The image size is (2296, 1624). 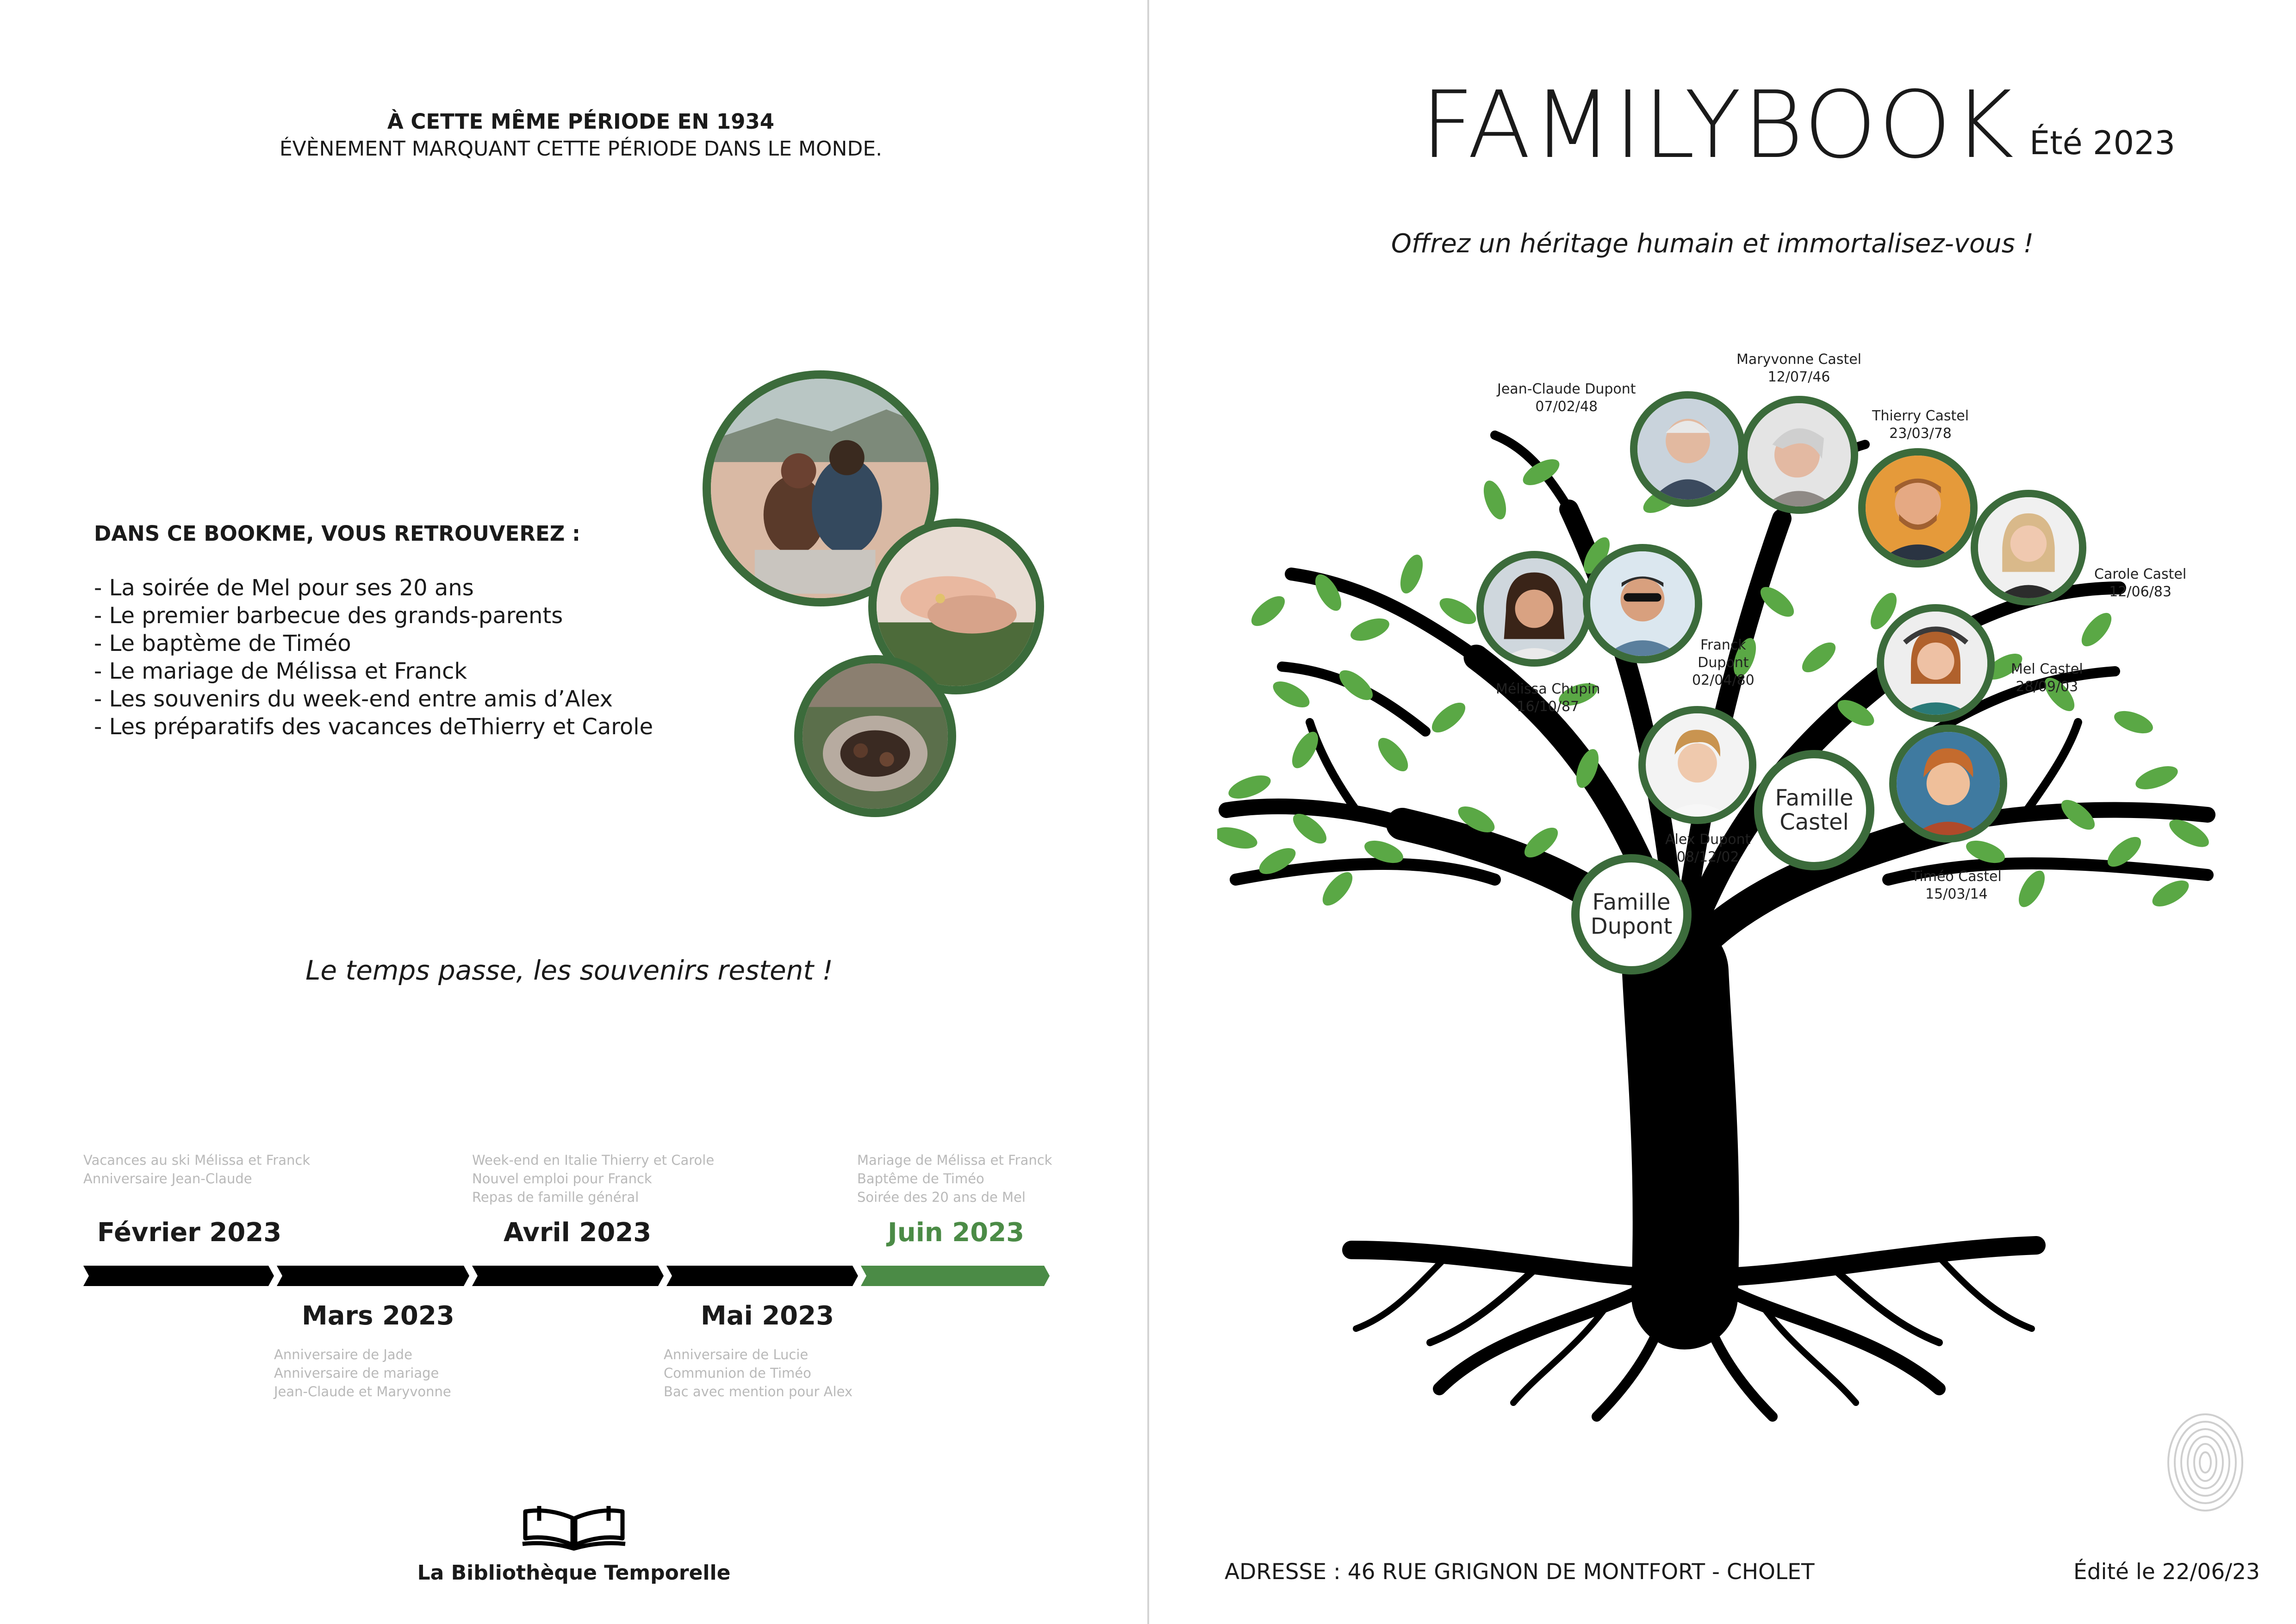 What do you see at coordinates (1798, 377) in the screenshot?
I see `person-date: 12/07/46` at bounding box center [1798, 377].